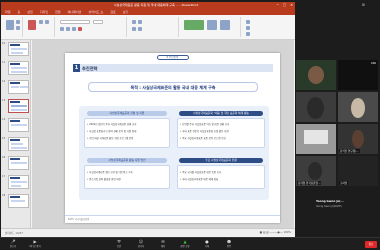 The image size is (380, 250). What do you see at coordinates (140, 22) in the screenshot?
I see `numbering-icon` at bounding box center [140, 22].